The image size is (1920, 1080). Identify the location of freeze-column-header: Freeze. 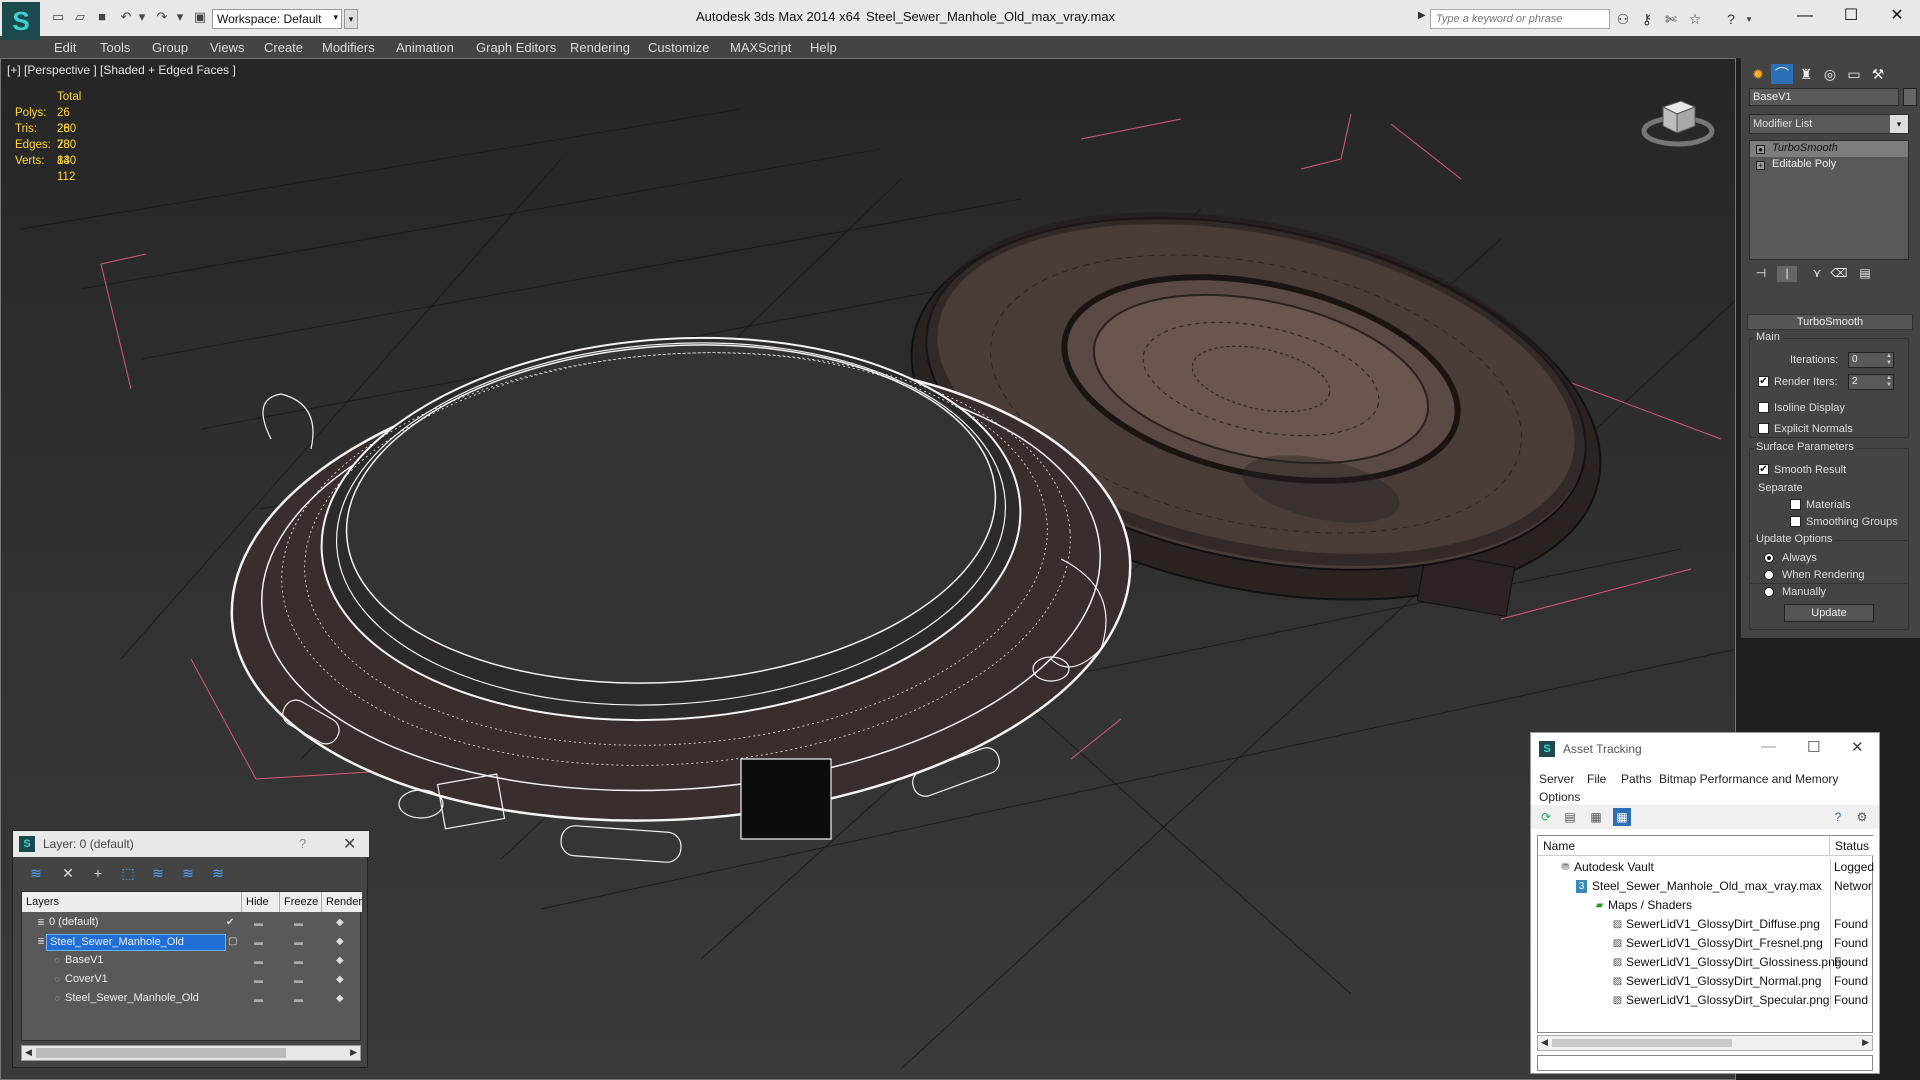
(301, 902).